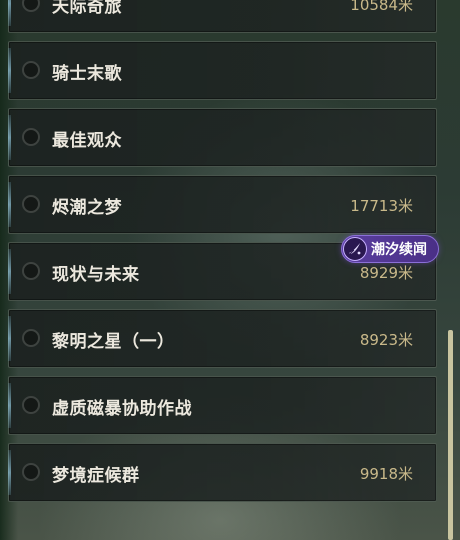 This screenshot has width=460, height=540. Describe the element at coordinates (399, 250) in the screenshot. I see `badge-label: 潮汐续闻` at that location.